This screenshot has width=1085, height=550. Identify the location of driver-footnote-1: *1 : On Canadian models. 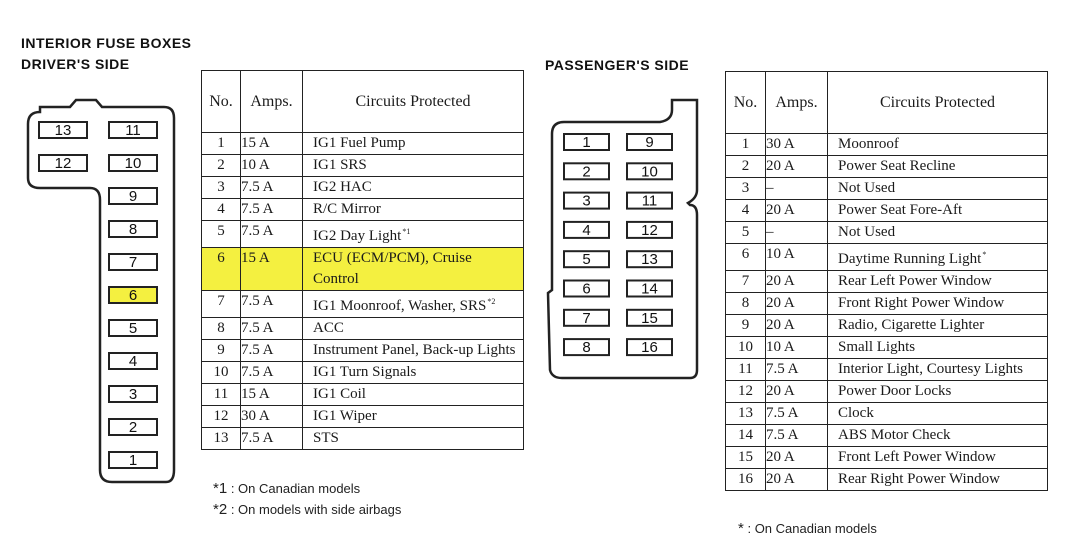
(286, 488).